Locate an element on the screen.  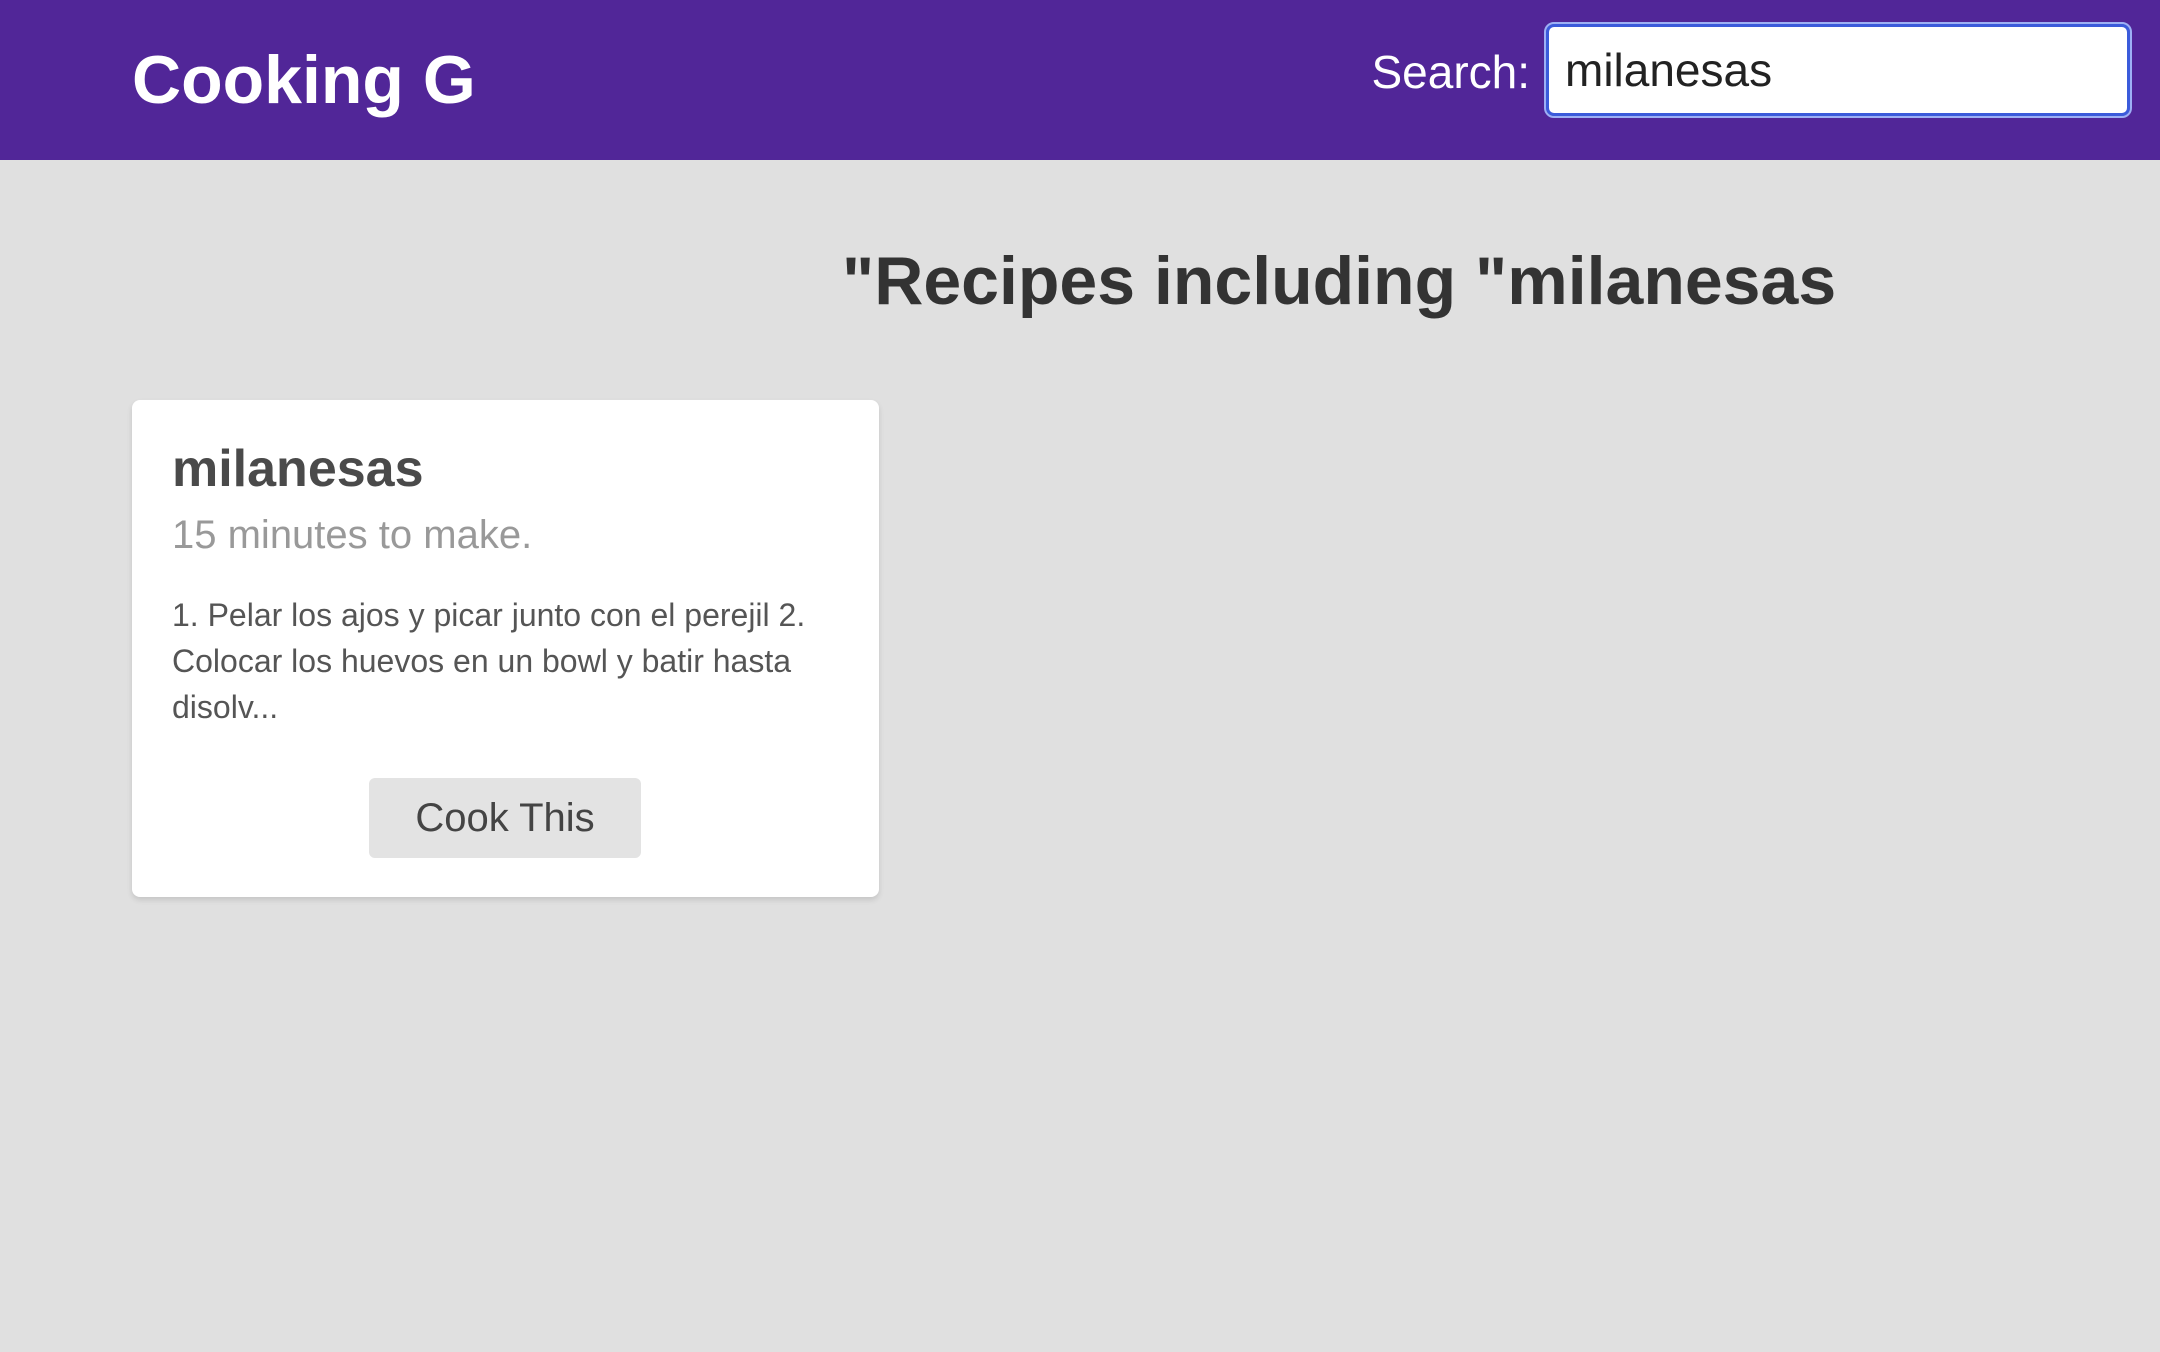
top-header: Cooking G Search: is located at coordinates (1080, 80).